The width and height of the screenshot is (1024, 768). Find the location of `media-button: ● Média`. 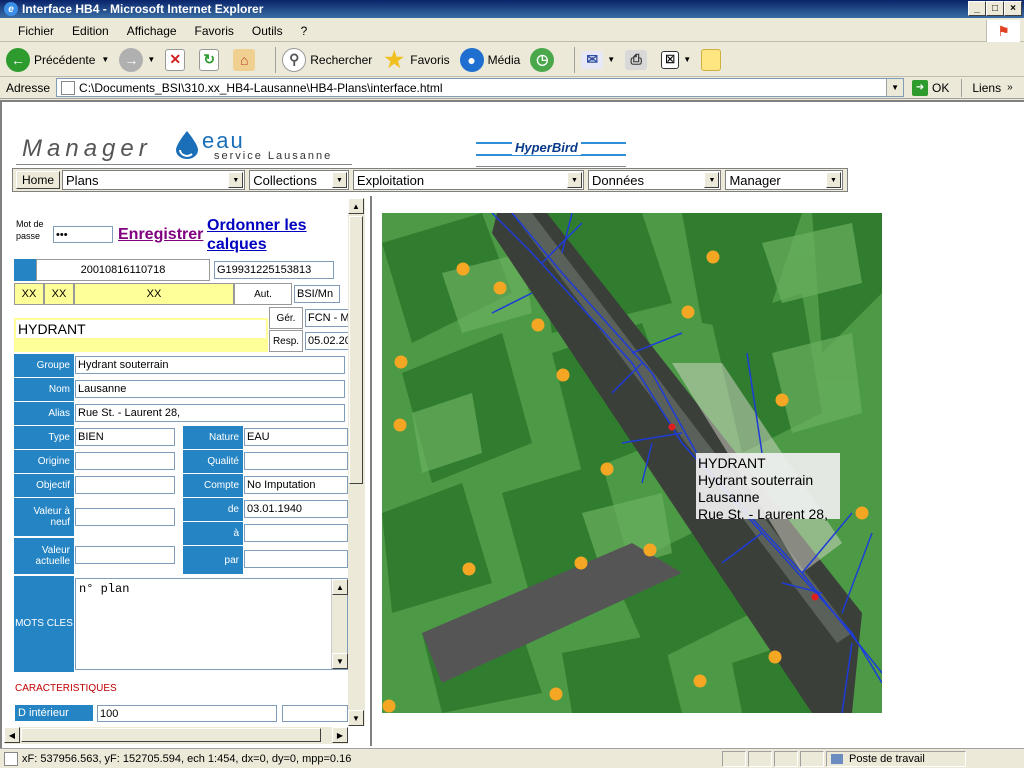

media-button: ● Média is located at coordinates (489, 59).